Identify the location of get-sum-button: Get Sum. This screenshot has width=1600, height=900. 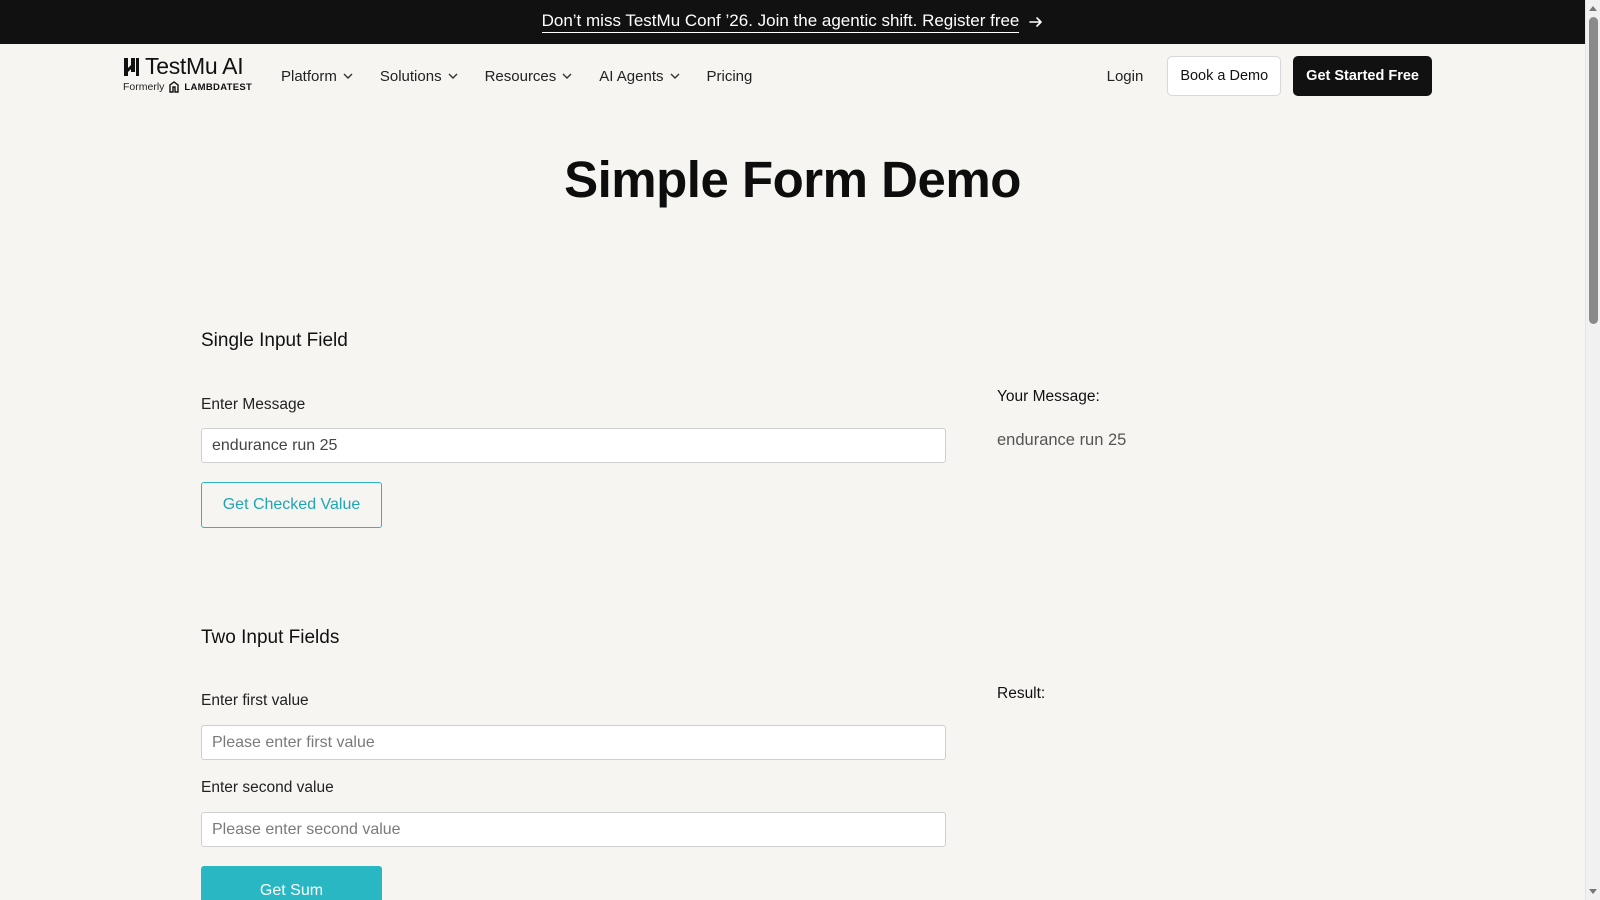
(291, 883).